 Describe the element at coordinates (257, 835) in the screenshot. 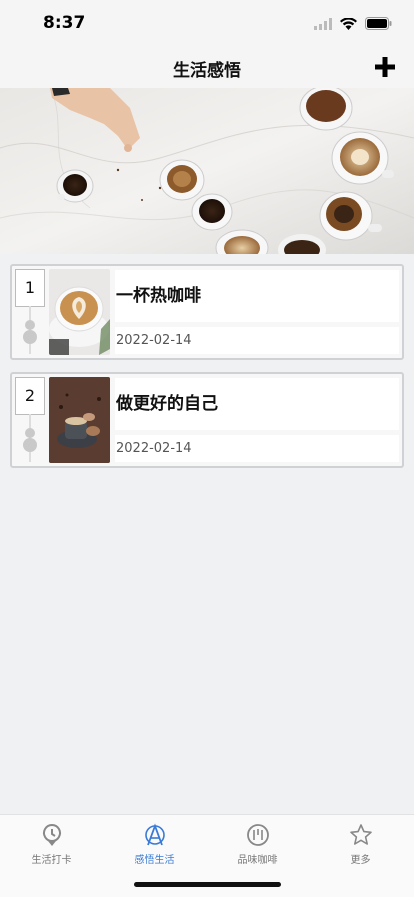

I see `coffee-circle-icon` at that location.